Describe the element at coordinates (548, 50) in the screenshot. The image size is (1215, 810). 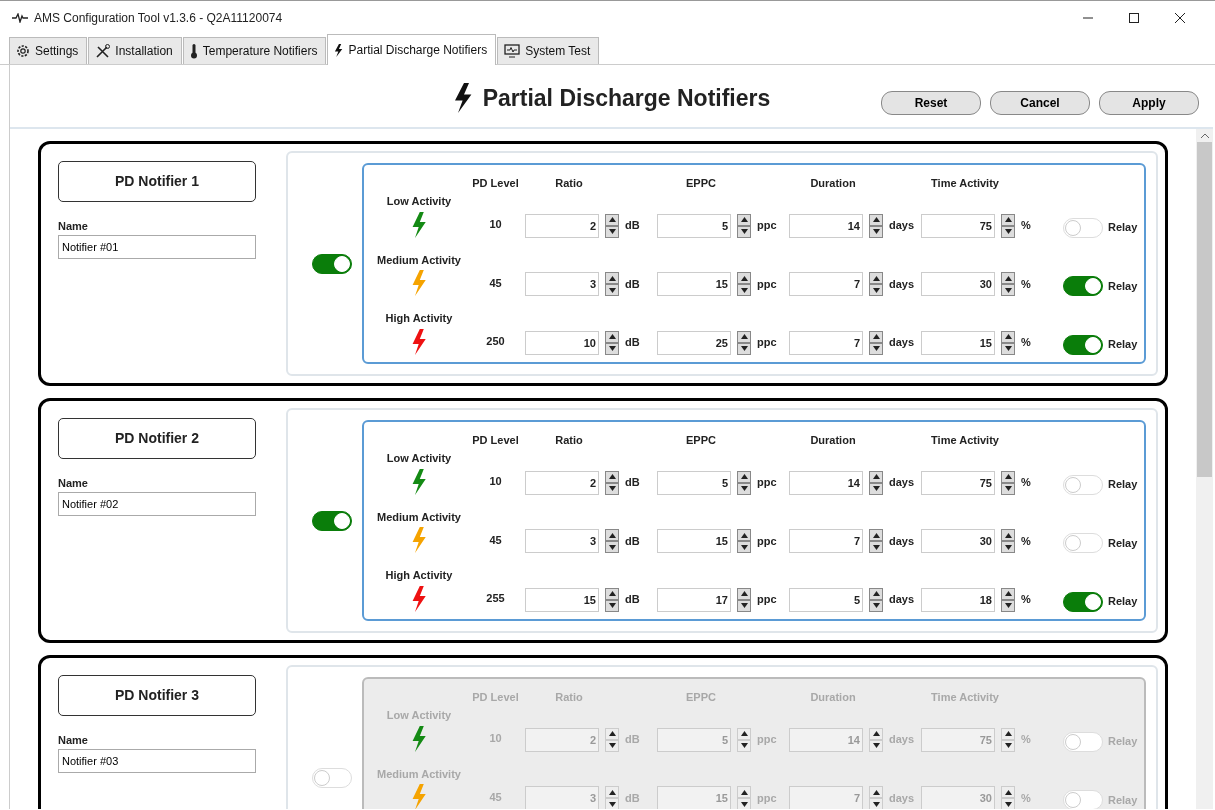
I see `tab: System Test` at that location.